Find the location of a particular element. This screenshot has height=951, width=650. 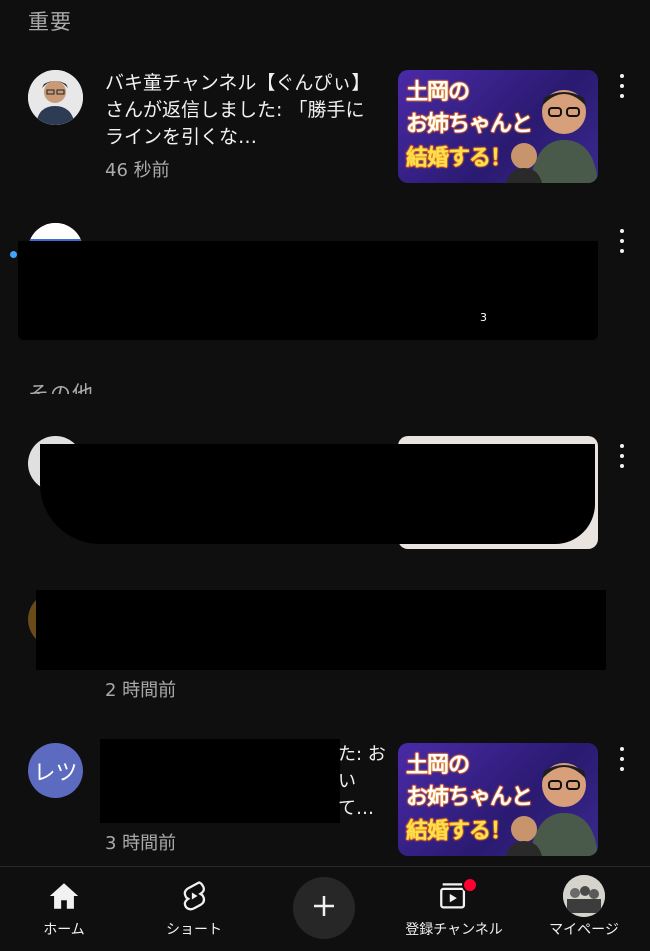

nav-subscriptions-label: 登録チャンネル is located at coordinates (454, 930).